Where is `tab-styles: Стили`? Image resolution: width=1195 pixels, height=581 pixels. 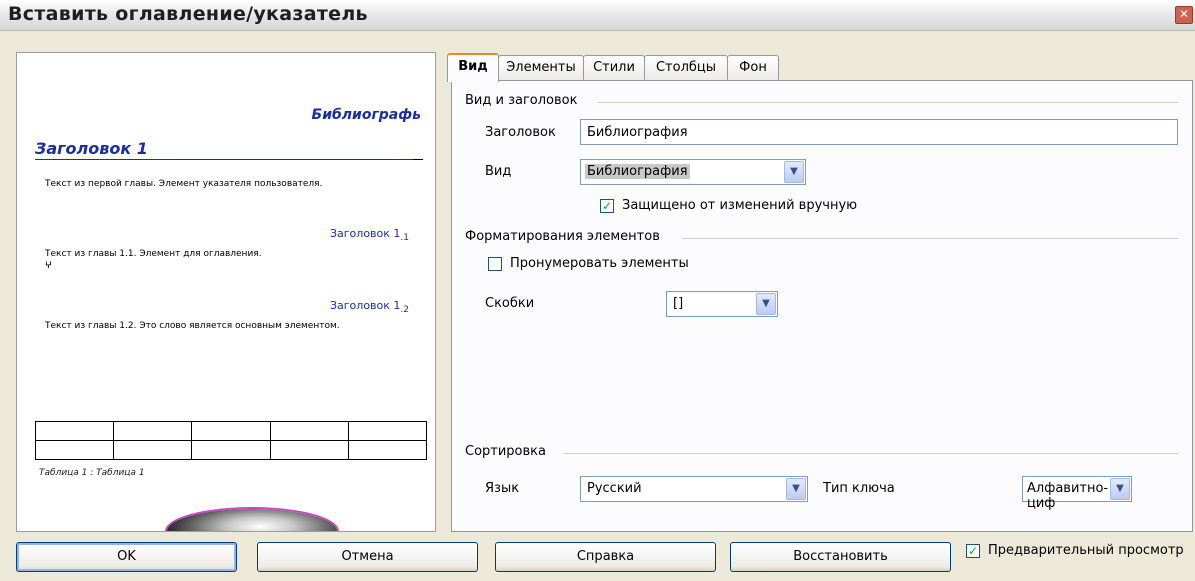 tab-styles: Стили is located at coordinates (614, 67).